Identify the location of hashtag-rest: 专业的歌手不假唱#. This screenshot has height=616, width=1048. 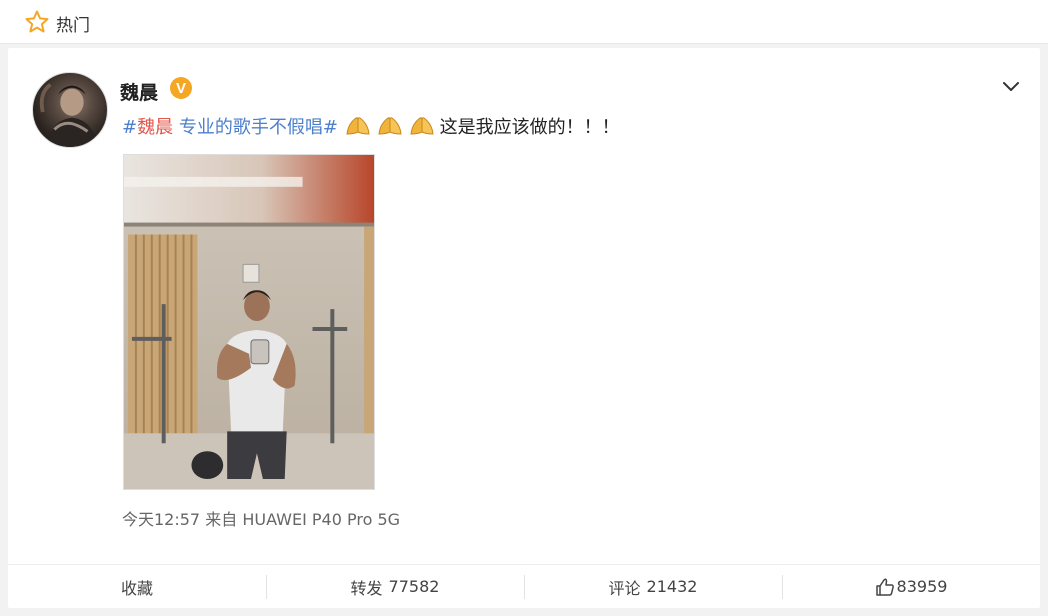
(255, 127).